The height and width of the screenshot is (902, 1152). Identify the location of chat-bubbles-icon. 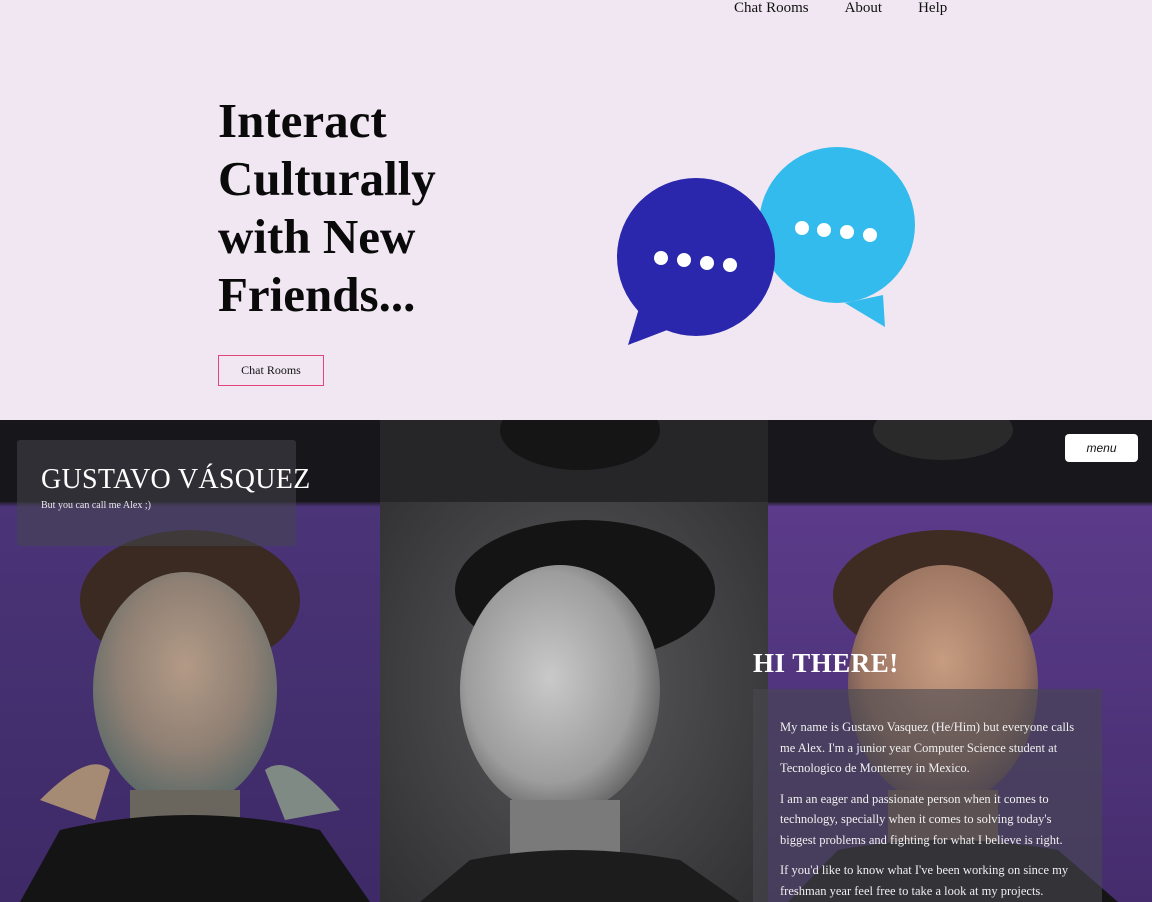
(766, 246).